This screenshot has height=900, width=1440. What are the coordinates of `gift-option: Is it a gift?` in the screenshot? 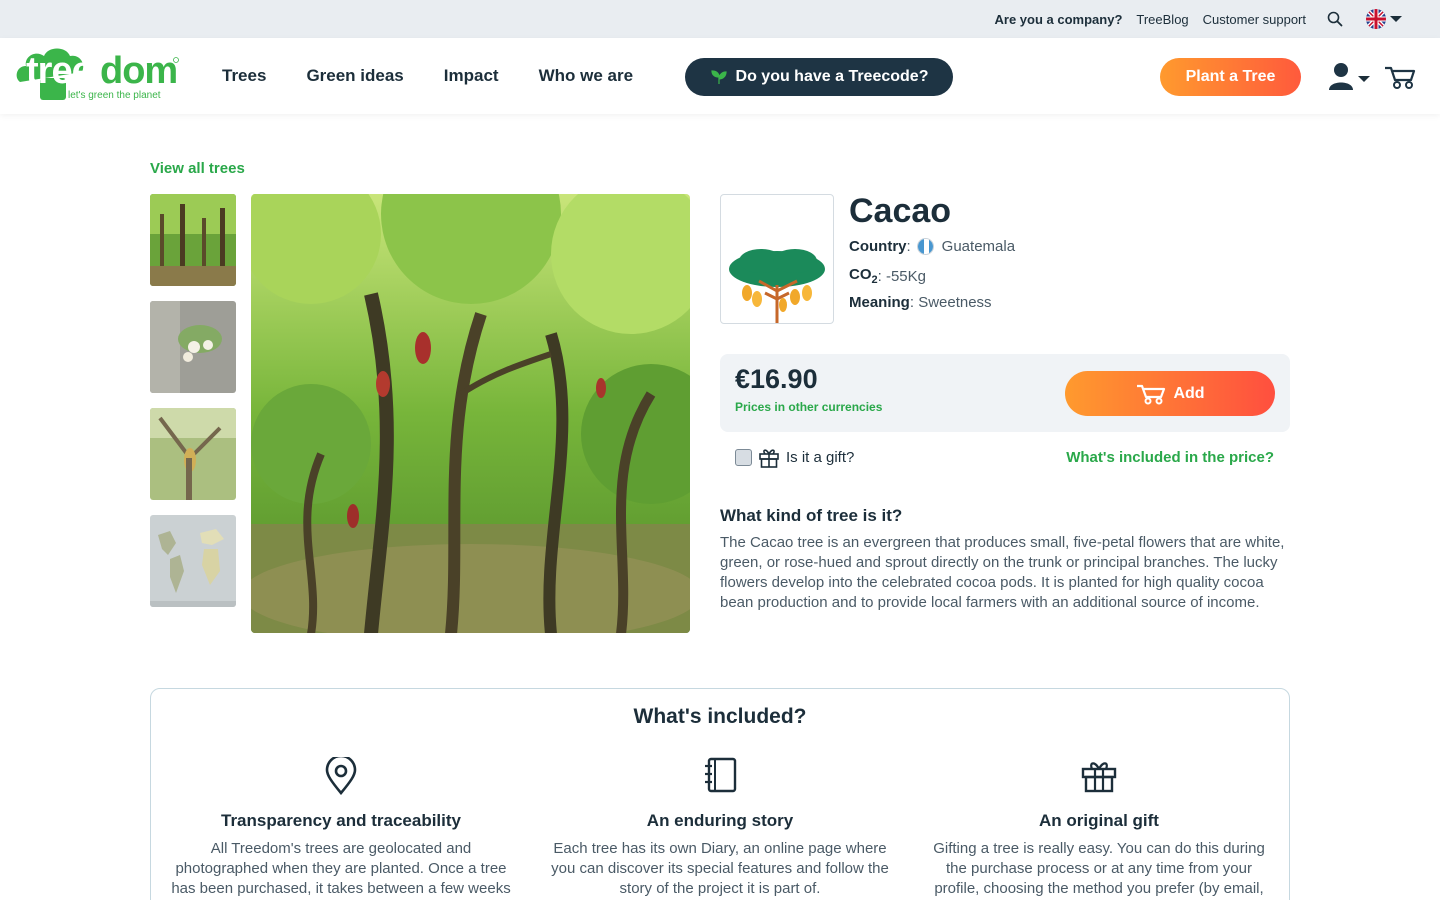 It's located at (794, 457).